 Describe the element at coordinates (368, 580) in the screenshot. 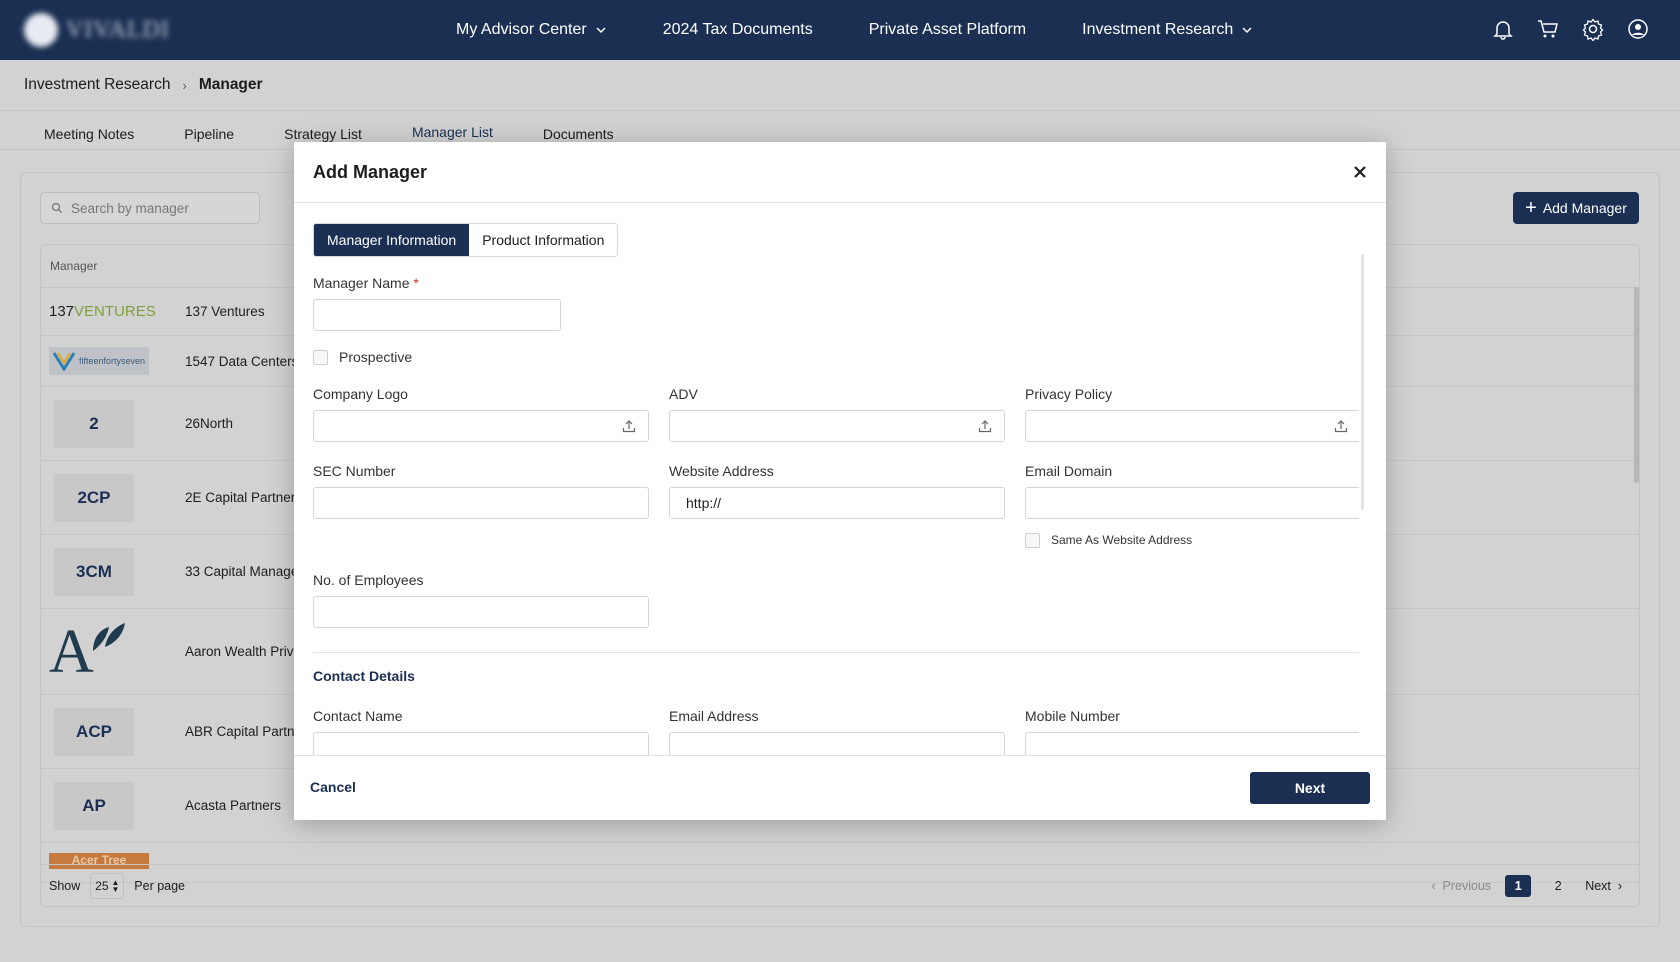

I see `employees-label: No. of Employees` at that location.